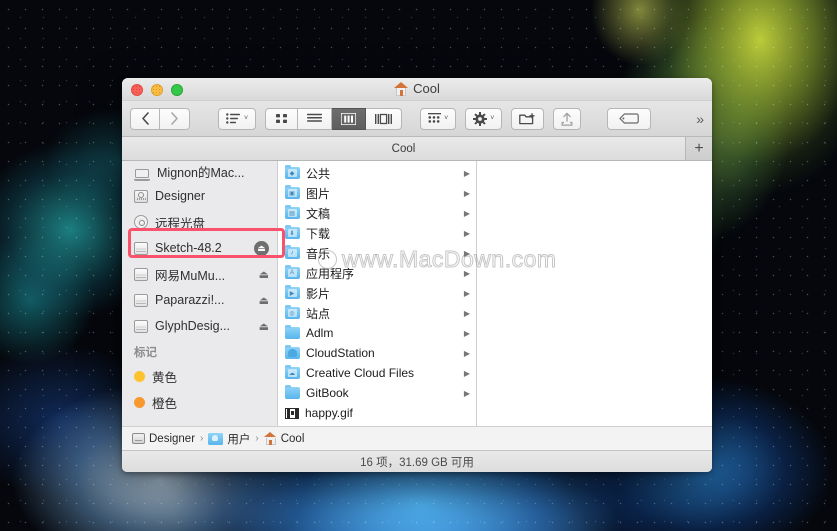 The width and height of the screenshot is (837, 531). Describe the element at coordinates (567, 118) in the screenshot. I see `share-button` at that location.